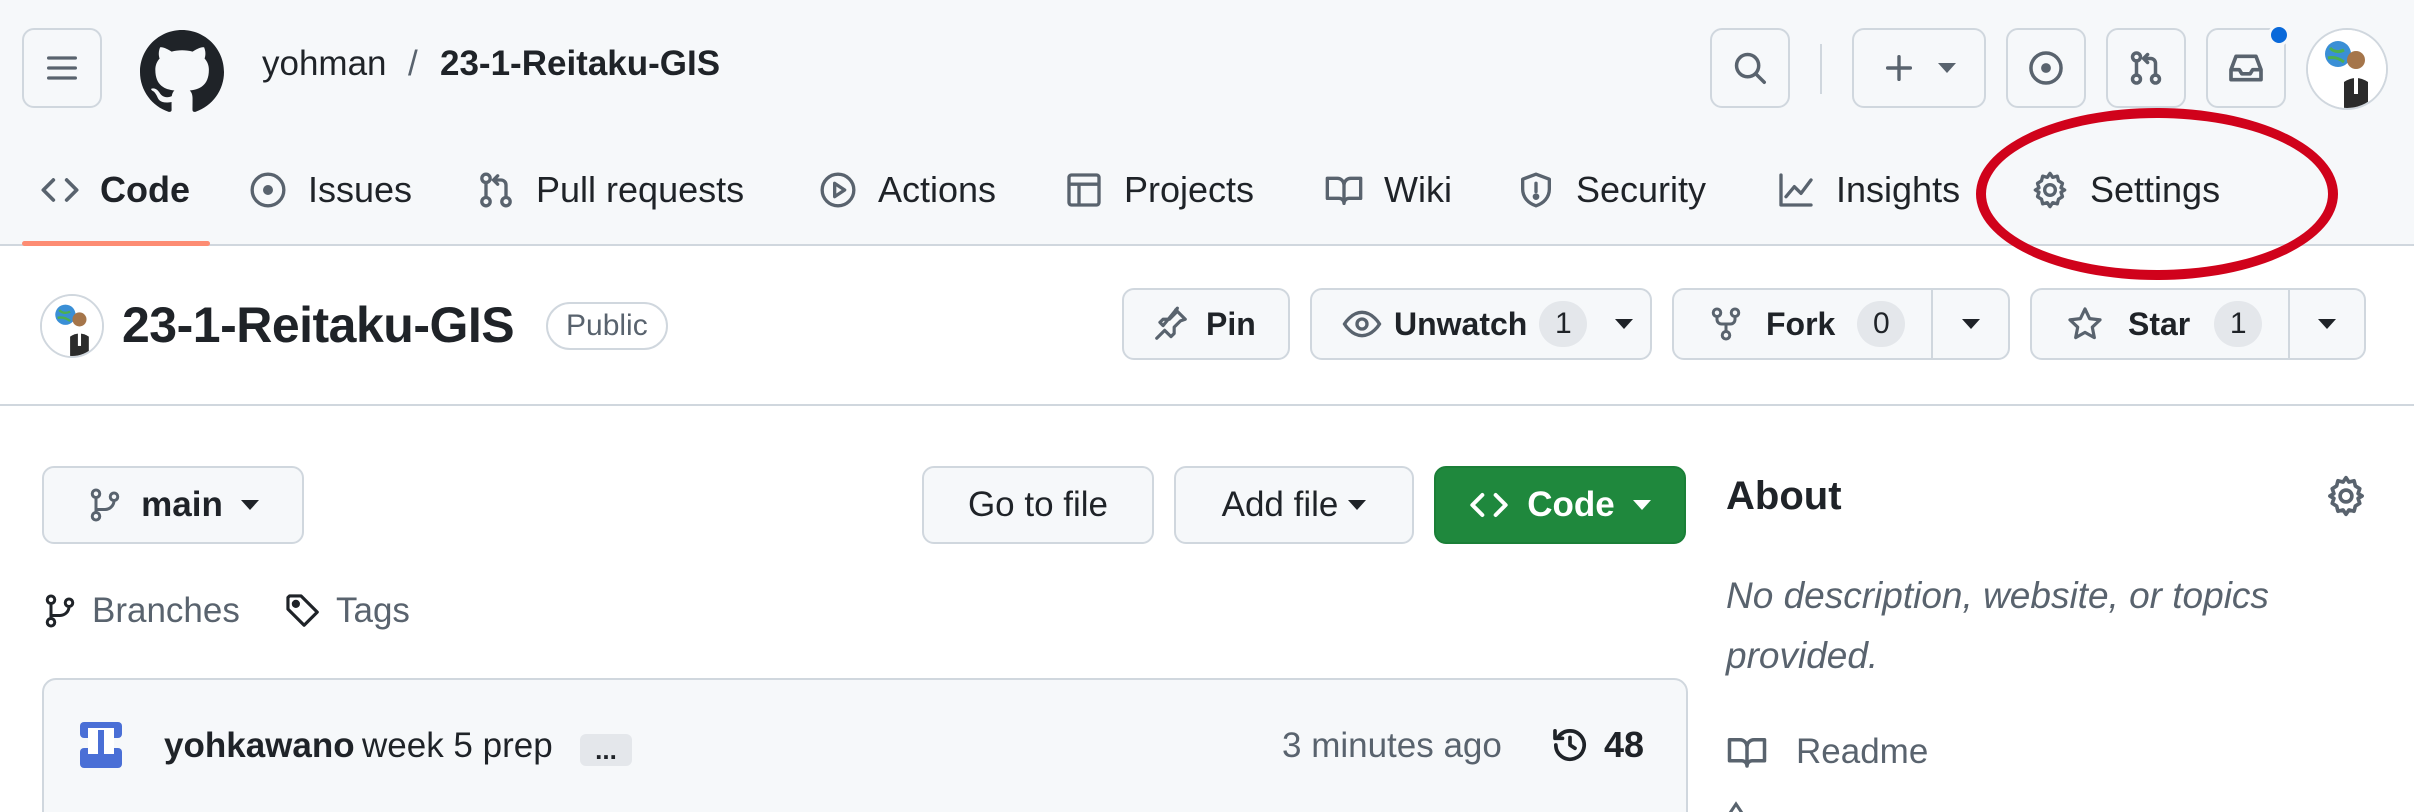  What do you see at coordinates (318, 325) in the screenshot?
I see `repo-title: 23-1-Reitaku-GIS` at bounding box center [318, 325].